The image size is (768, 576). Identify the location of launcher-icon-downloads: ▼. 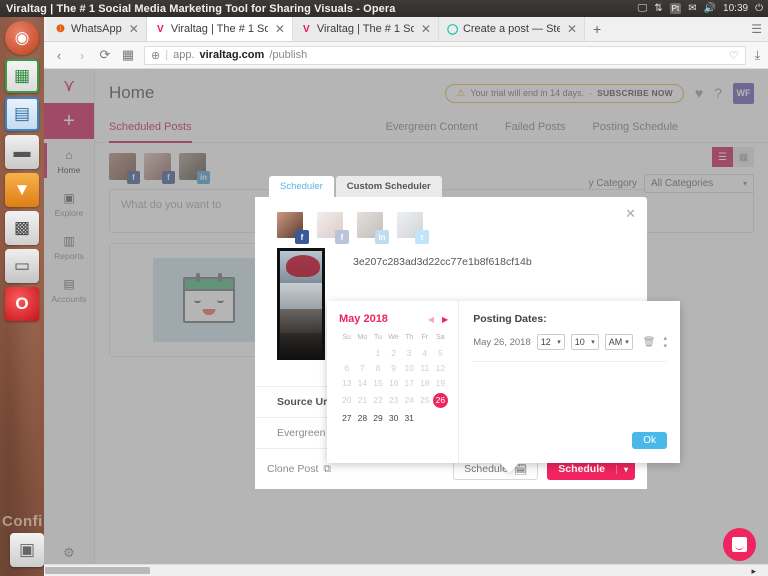
(22, 190).